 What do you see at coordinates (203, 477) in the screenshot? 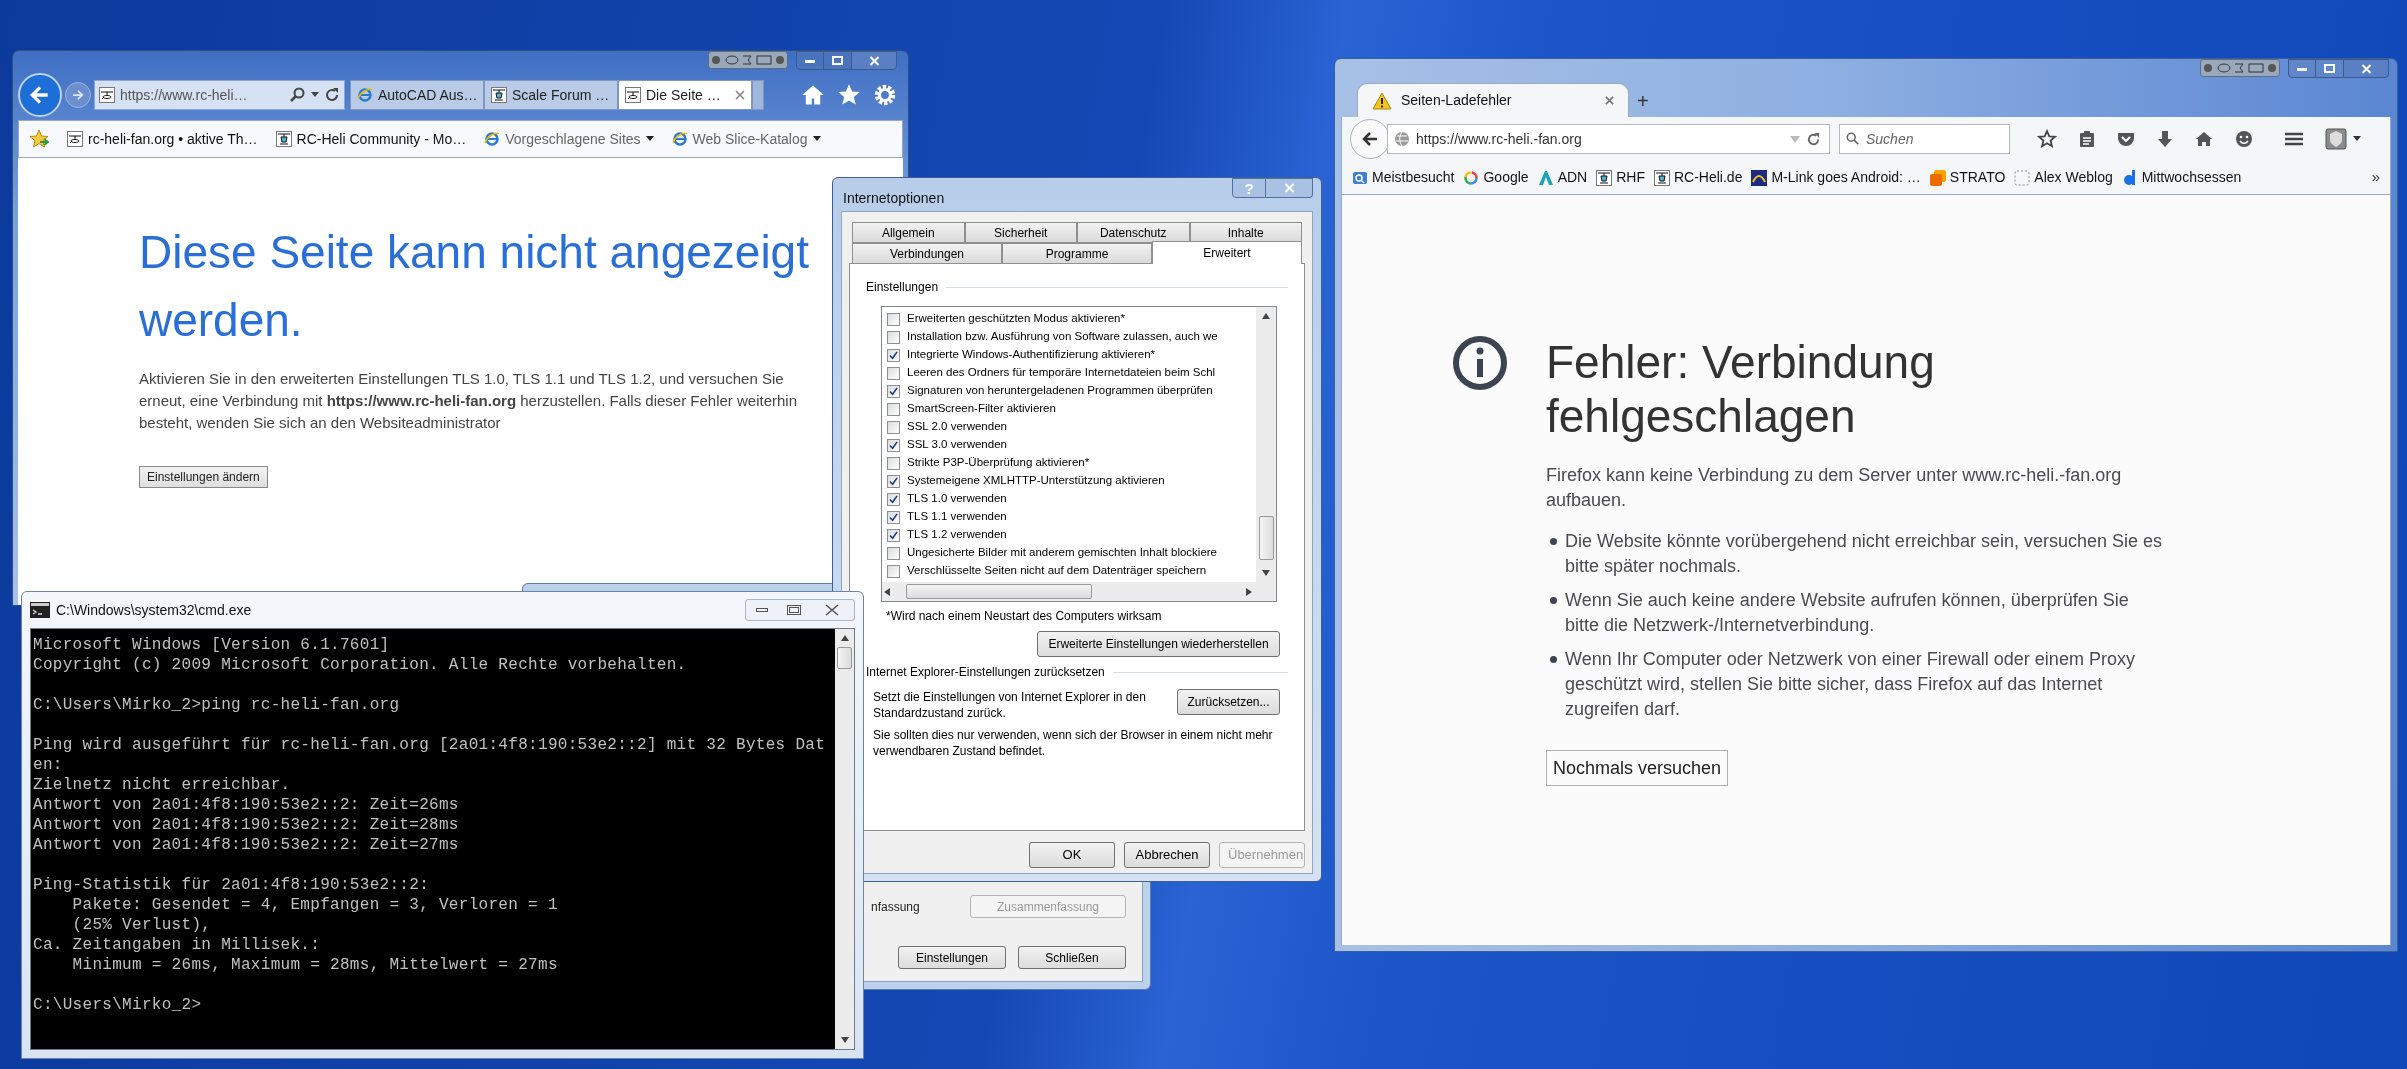
I see `change-settings-button: Einstellungen ändern` at bounding box center [203, 477].